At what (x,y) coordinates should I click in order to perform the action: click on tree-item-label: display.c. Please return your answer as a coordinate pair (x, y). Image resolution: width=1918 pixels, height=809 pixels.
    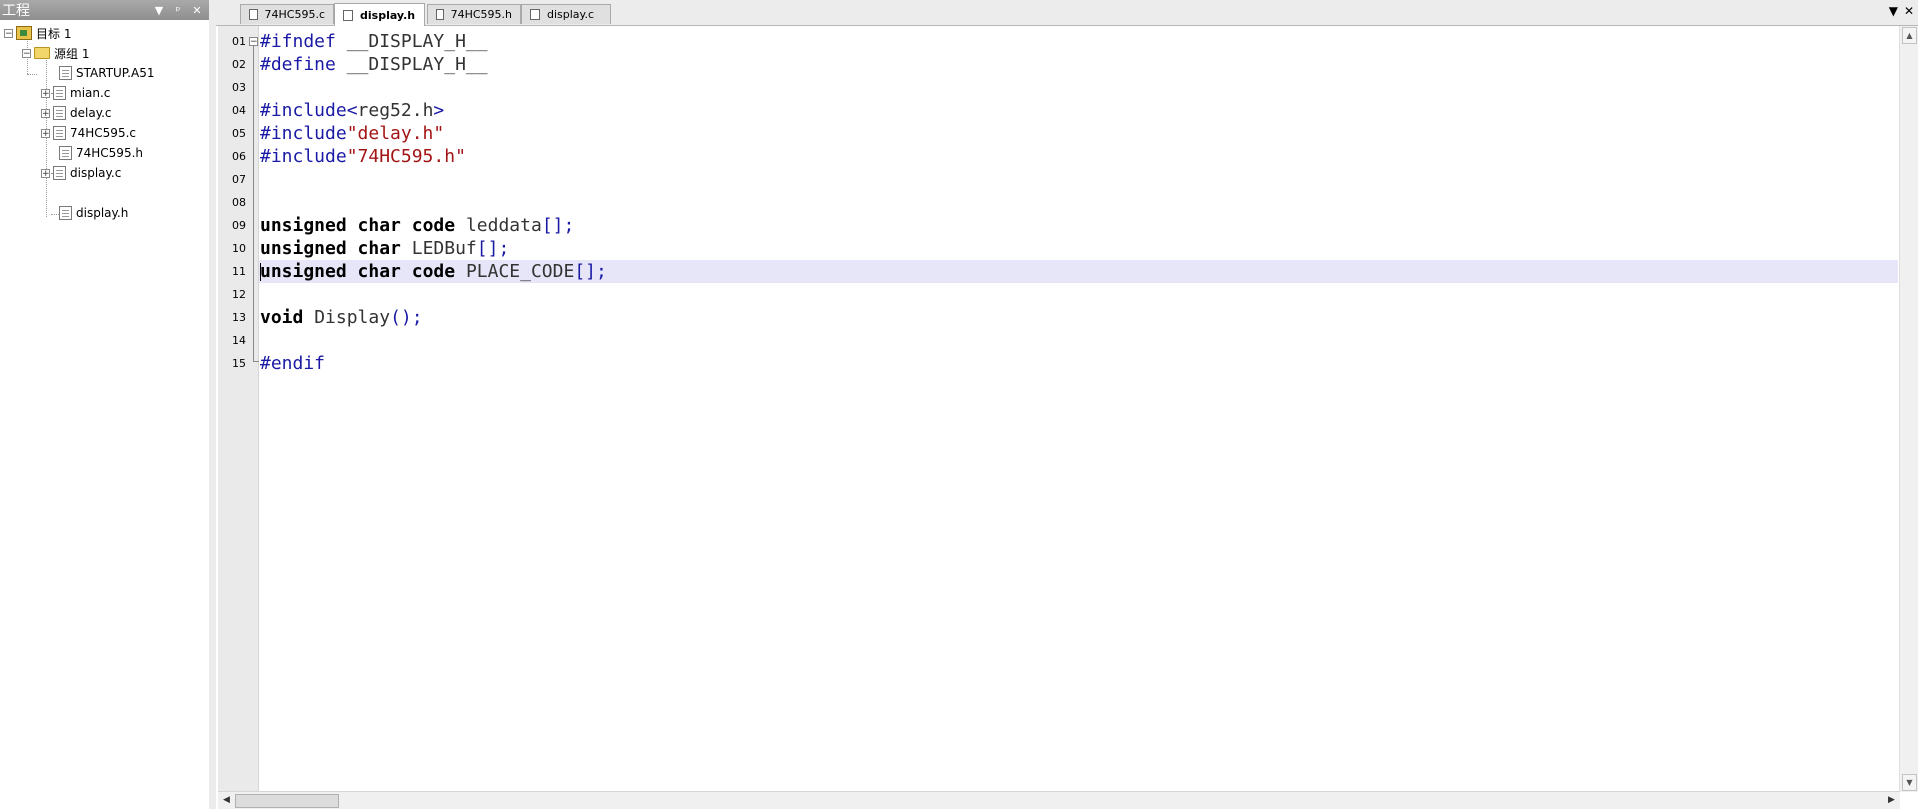
    Looking at the image, I should click on (96, 173).